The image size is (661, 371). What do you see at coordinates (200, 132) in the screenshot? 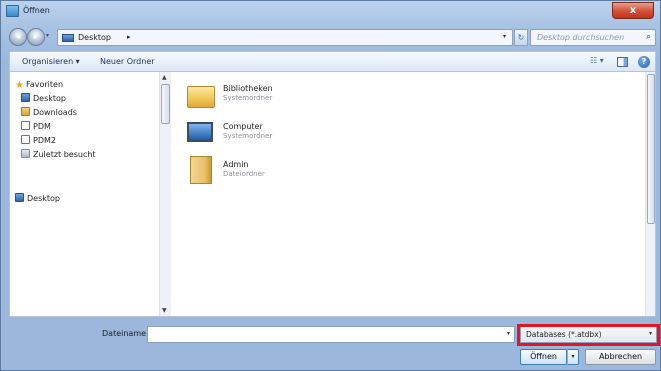
I see `computer-icon` at bounding box center [200, 132].